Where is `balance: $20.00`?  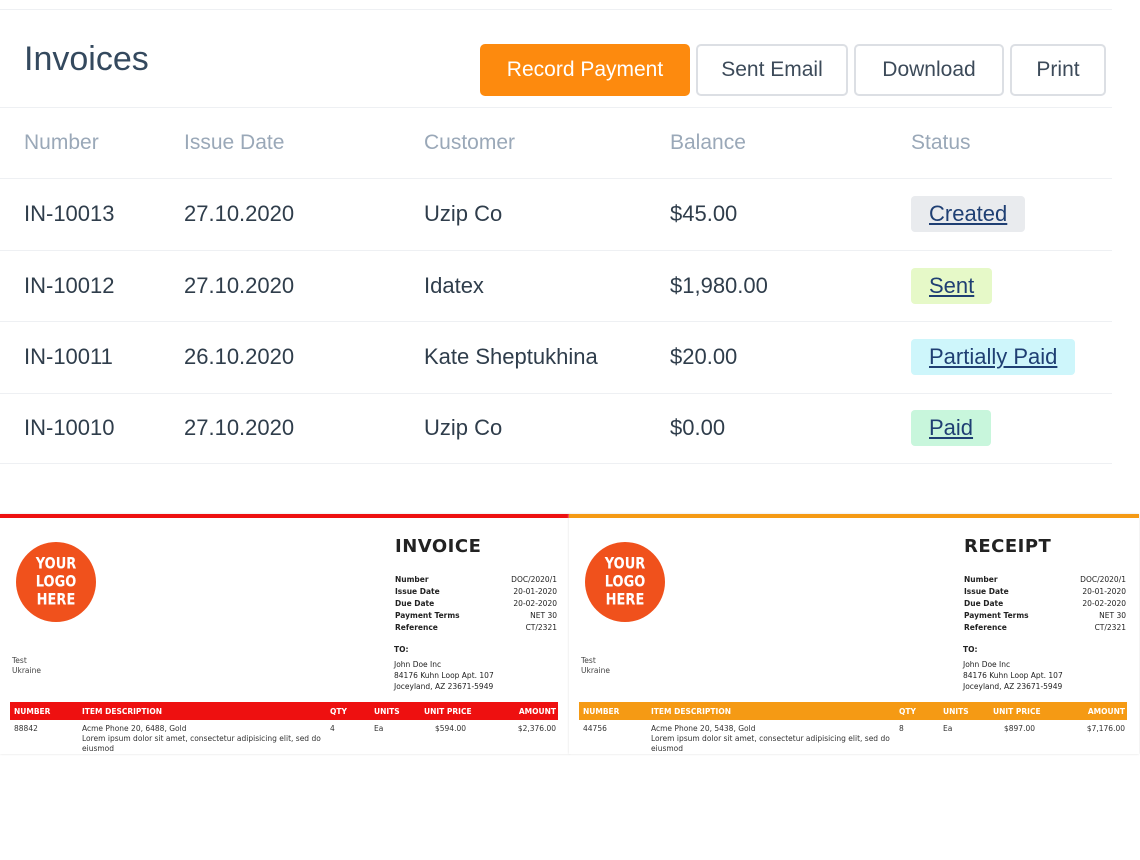
balance: $20.00 is located at coordinates (704, 357).